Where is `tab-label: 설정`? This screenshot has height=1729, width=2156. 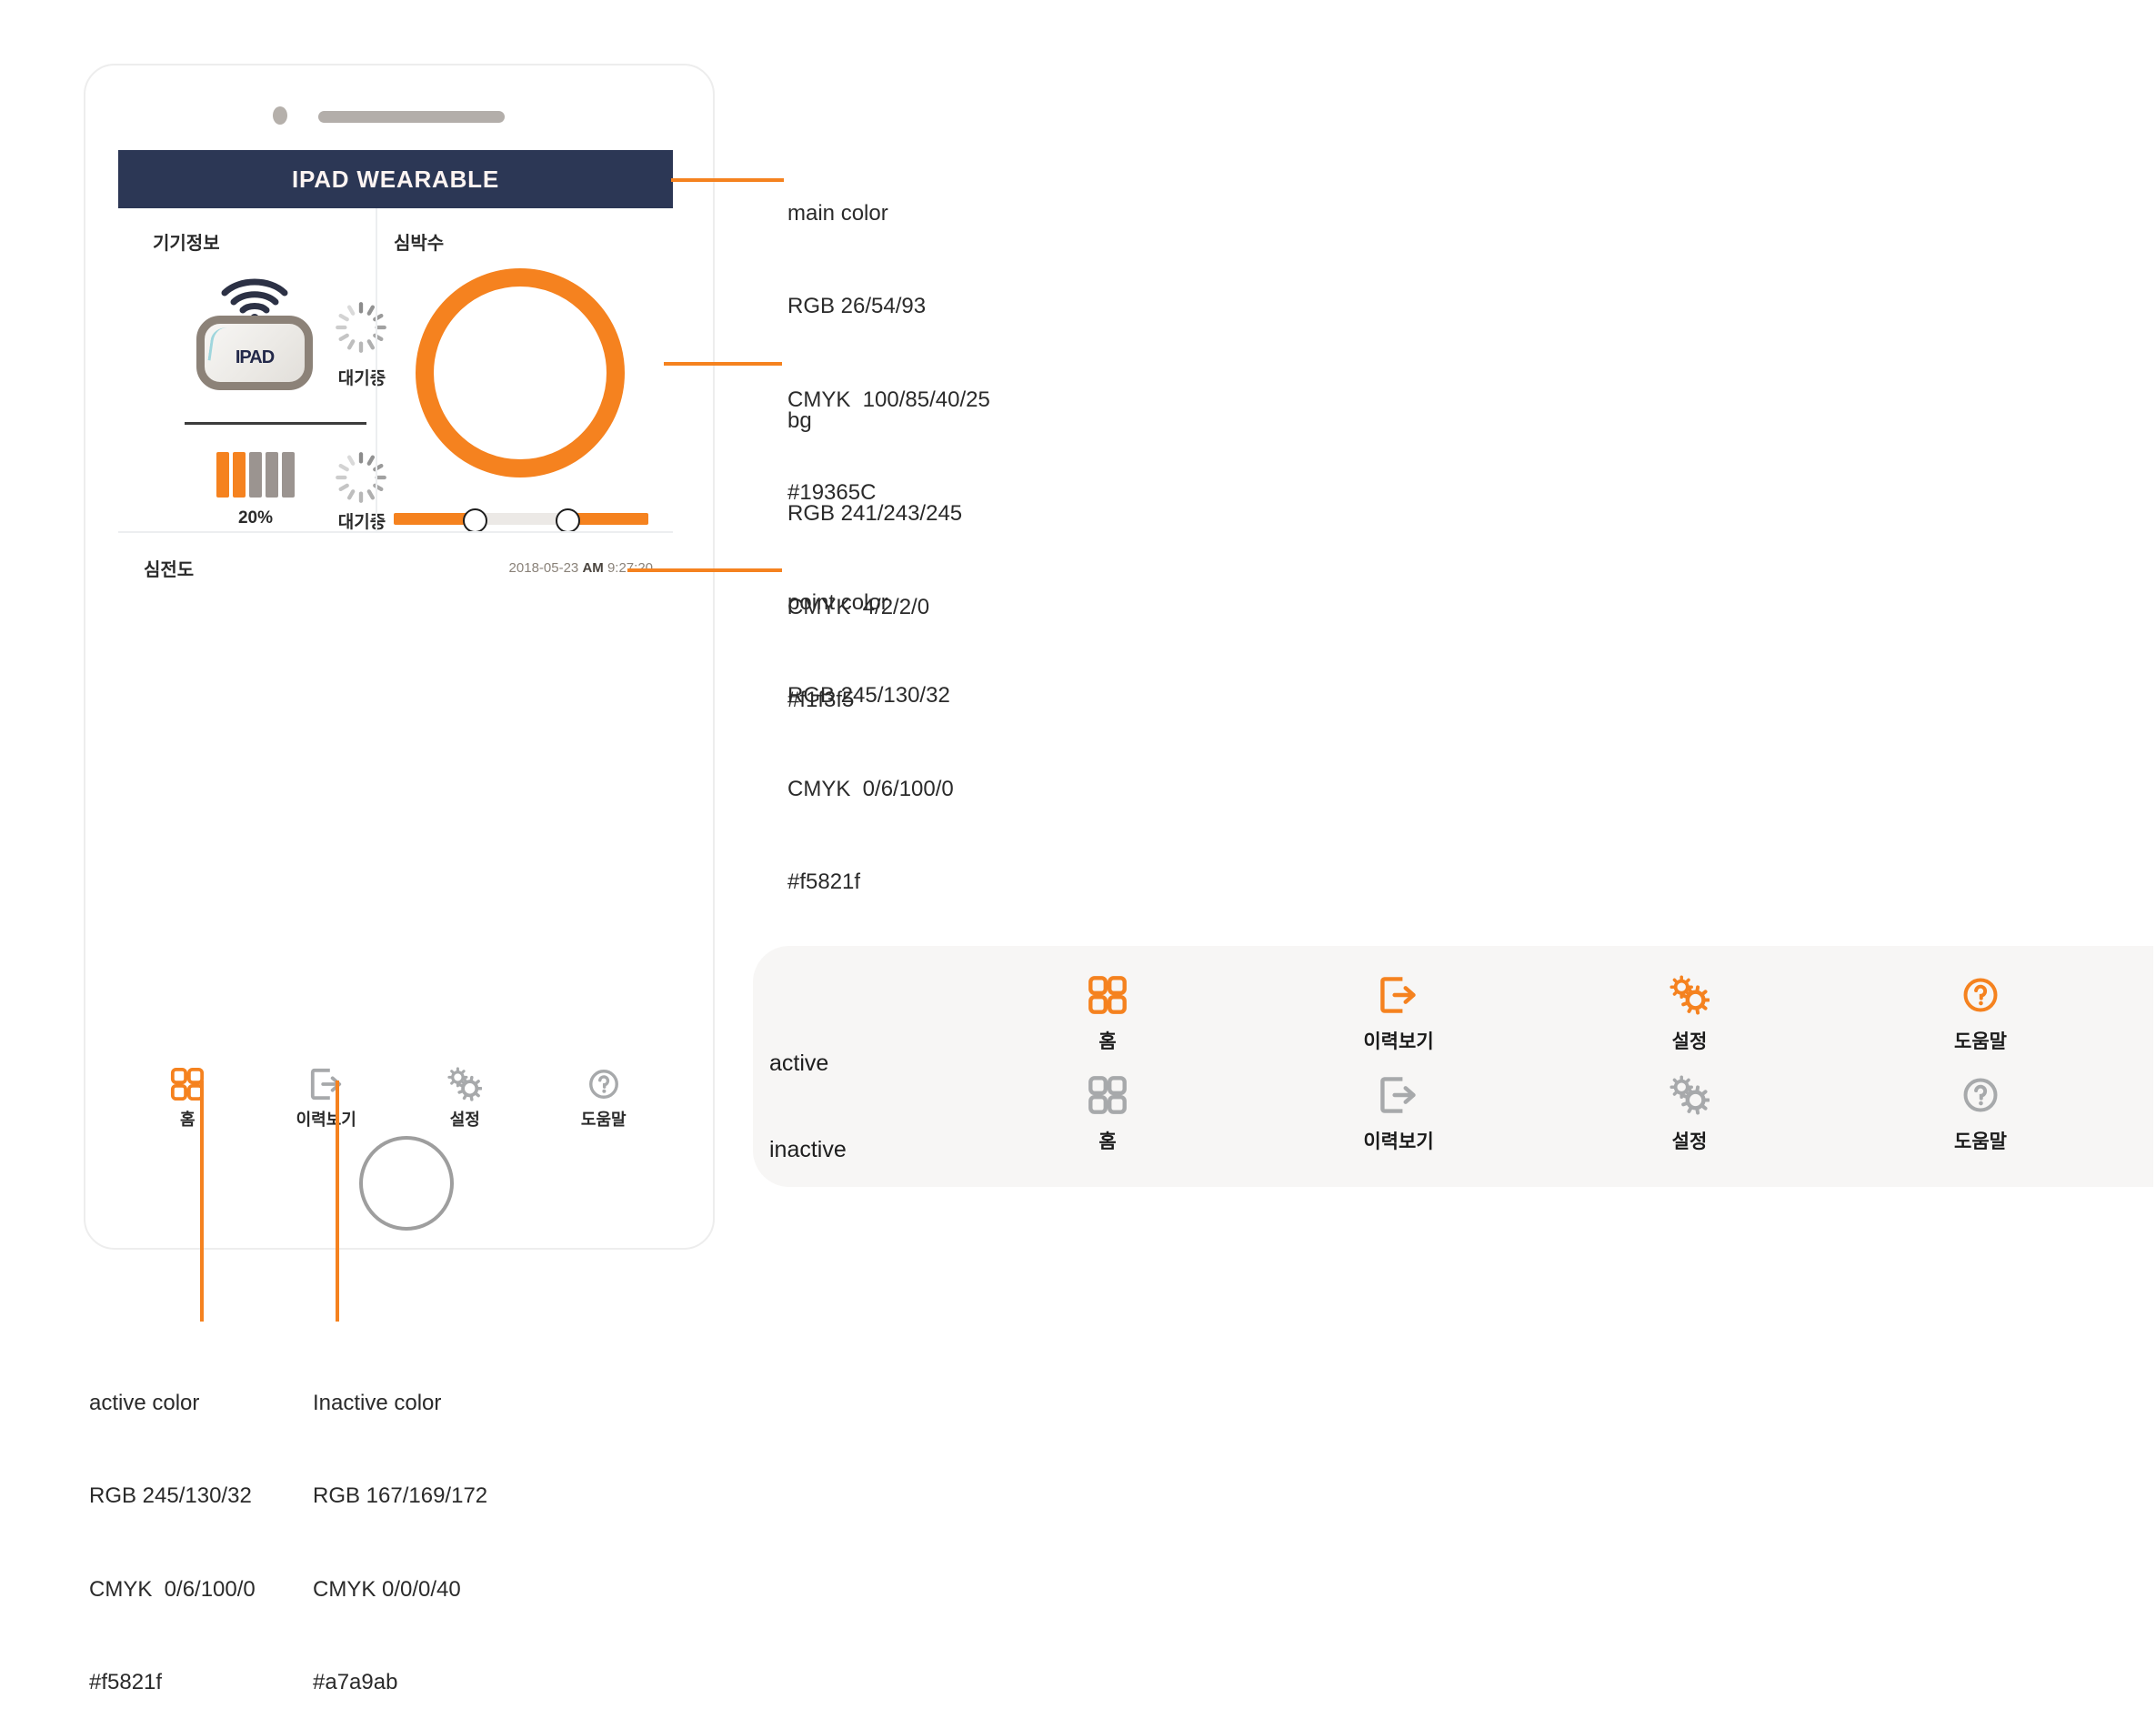
tab-label: 설정 is located at coordinates (464, 1120).